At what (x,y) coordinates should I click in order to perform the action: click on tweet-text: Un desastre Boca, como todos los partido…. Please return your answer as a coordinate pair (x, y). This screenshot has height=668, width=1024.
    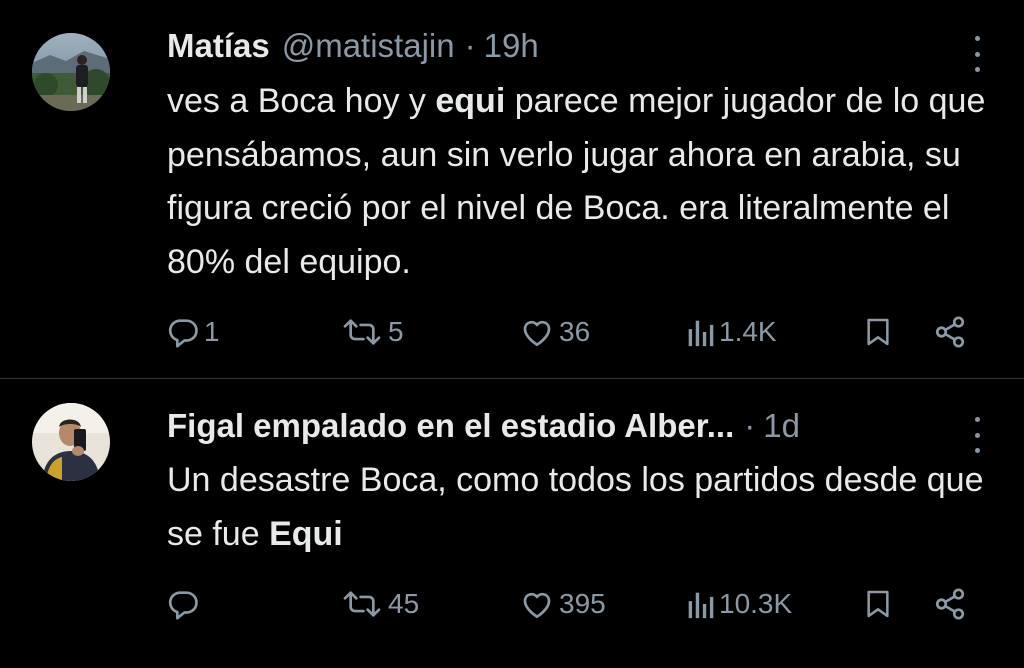
    Looking at the image, I should click on (582, 507).